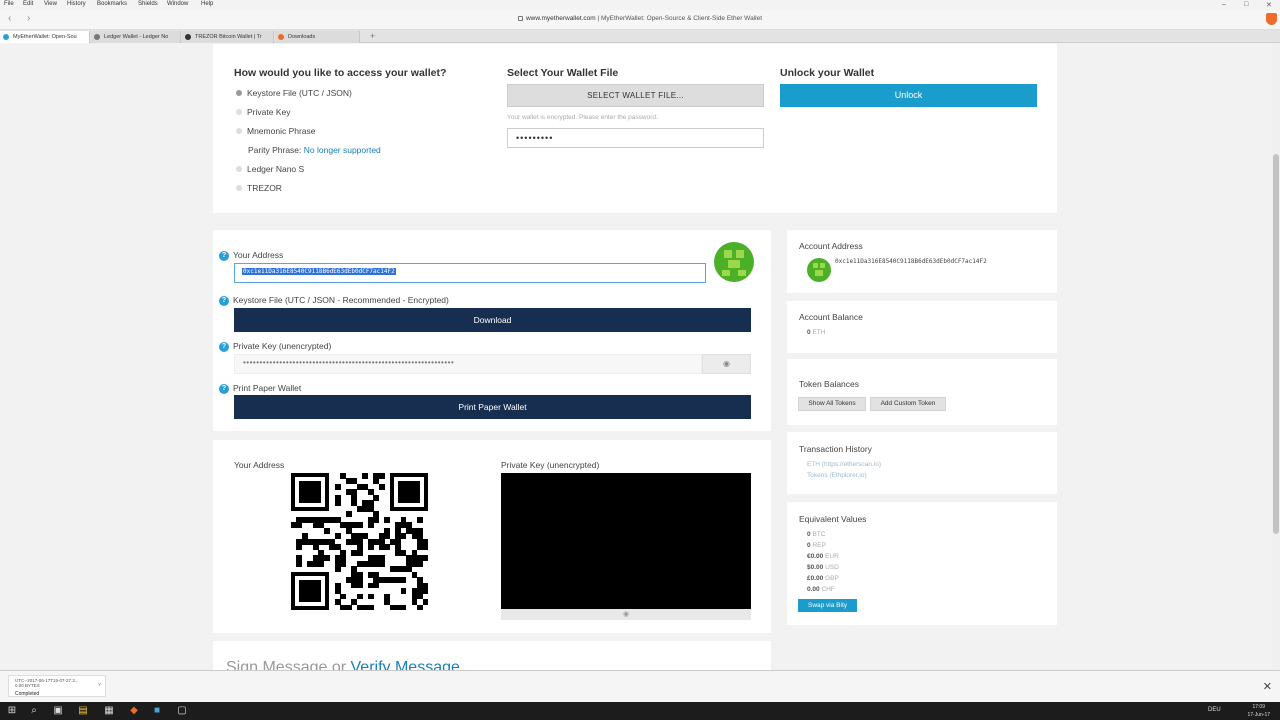  Describe the element at coordinates (28, 4) in the screenshot. I see `menu-edit: Edit` at that location.